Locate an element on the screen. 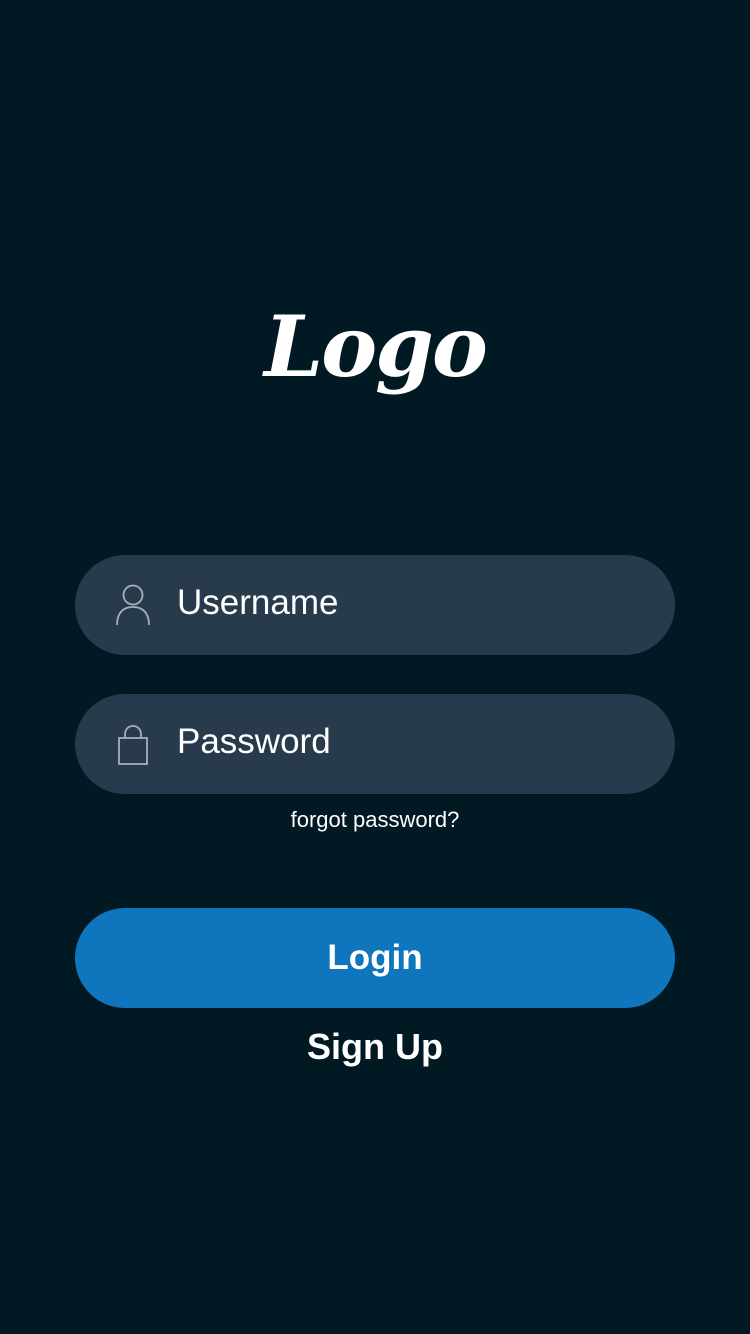  app-logo: Logo is located at coordinates (376, 346).